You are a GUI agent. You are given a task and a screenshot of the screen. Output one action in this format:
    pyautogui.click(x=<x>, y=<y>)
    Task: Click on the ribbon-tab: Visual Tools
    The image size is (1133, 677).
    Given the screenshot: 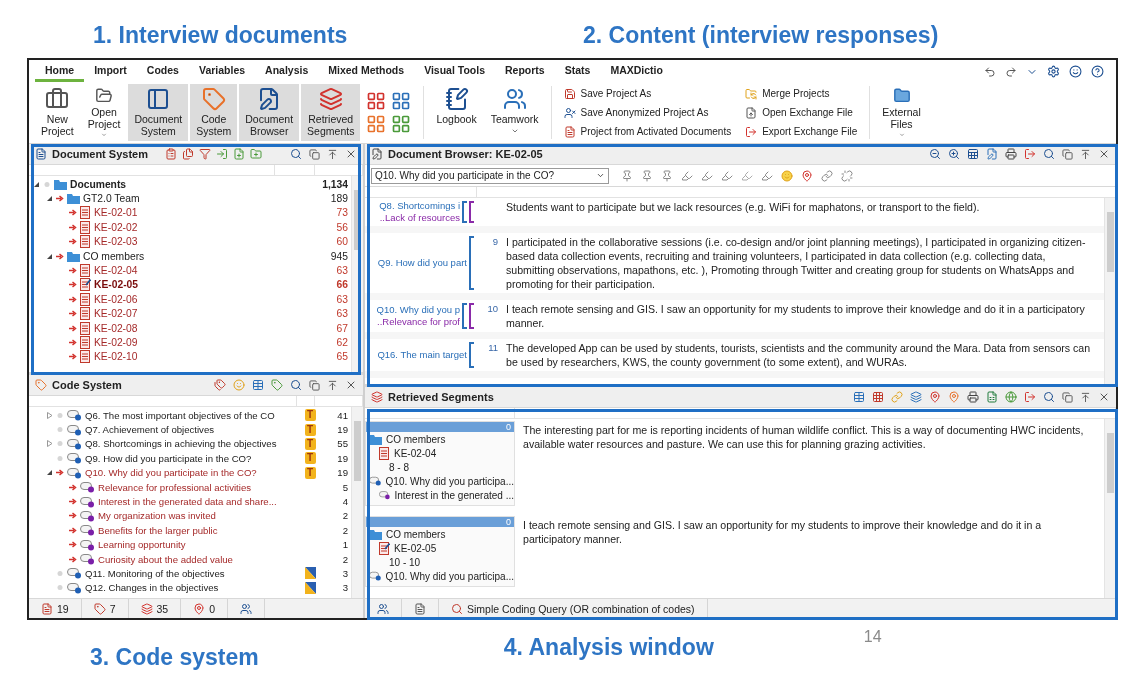 What is the action you would take?
    pyautogui.click(x=454, y=73)
    